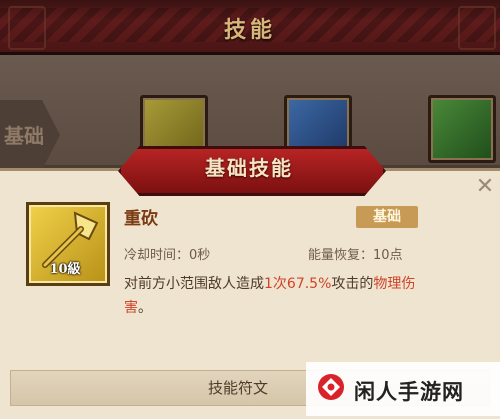 This screenshot has height=419, width=500. What do you see at coordinates (387, 217) in the screenshot?
I see `skill-tag-badge: 基础` at bounding box center [387, 217].